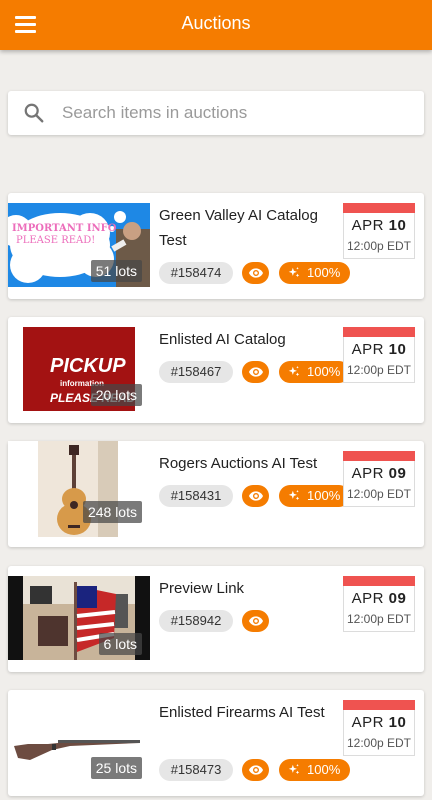 The image size is (432, 800). What do you see at coordinates (196, 621) in the screenshot?
I see `auction-id-badge: #158942` at bounding box center [196, 621].